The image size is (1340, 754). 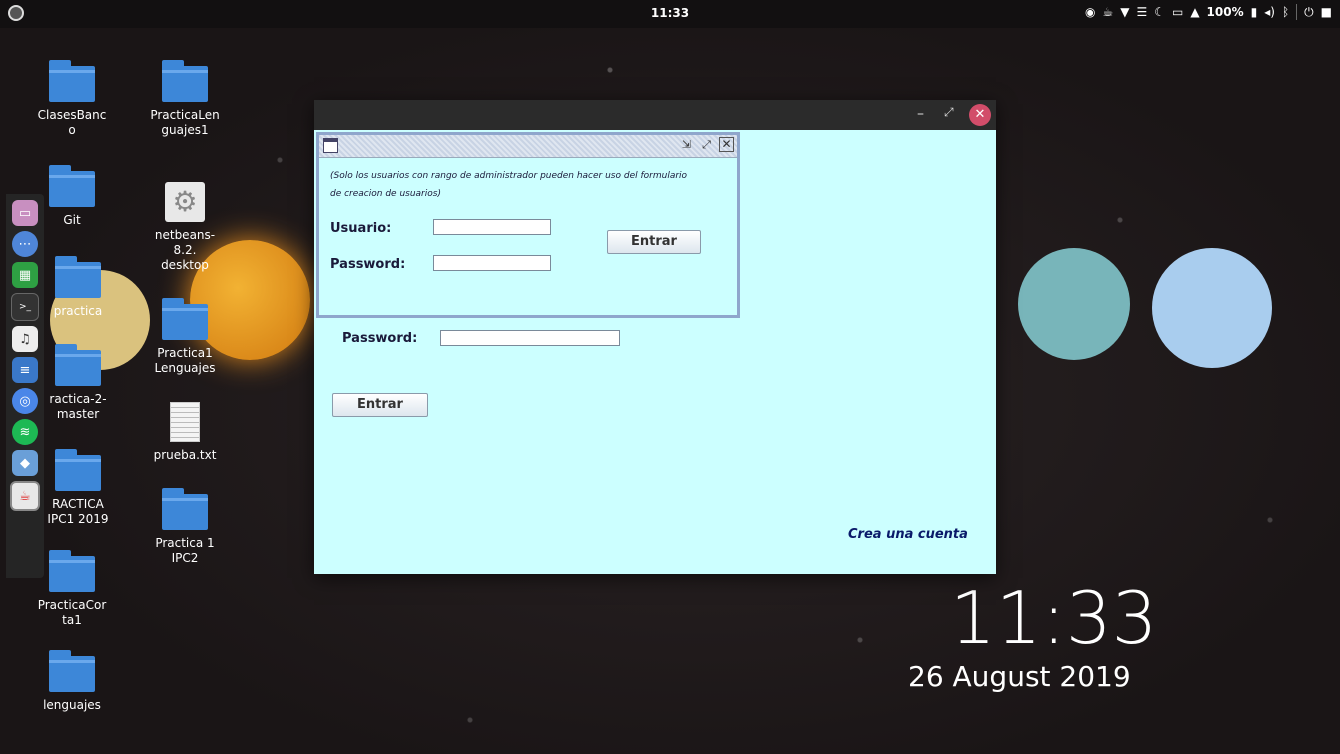 I want to click on desktop-icon-practicalenguajes1: PracticaLen guajes1, so click(x=185, y=99).